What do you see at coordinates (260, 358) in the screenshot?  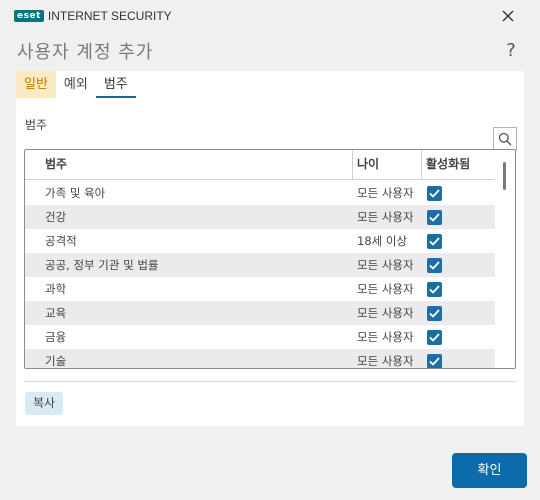 I see `table-row: 기술 모든 사용자` at bounding box center [260, 358].